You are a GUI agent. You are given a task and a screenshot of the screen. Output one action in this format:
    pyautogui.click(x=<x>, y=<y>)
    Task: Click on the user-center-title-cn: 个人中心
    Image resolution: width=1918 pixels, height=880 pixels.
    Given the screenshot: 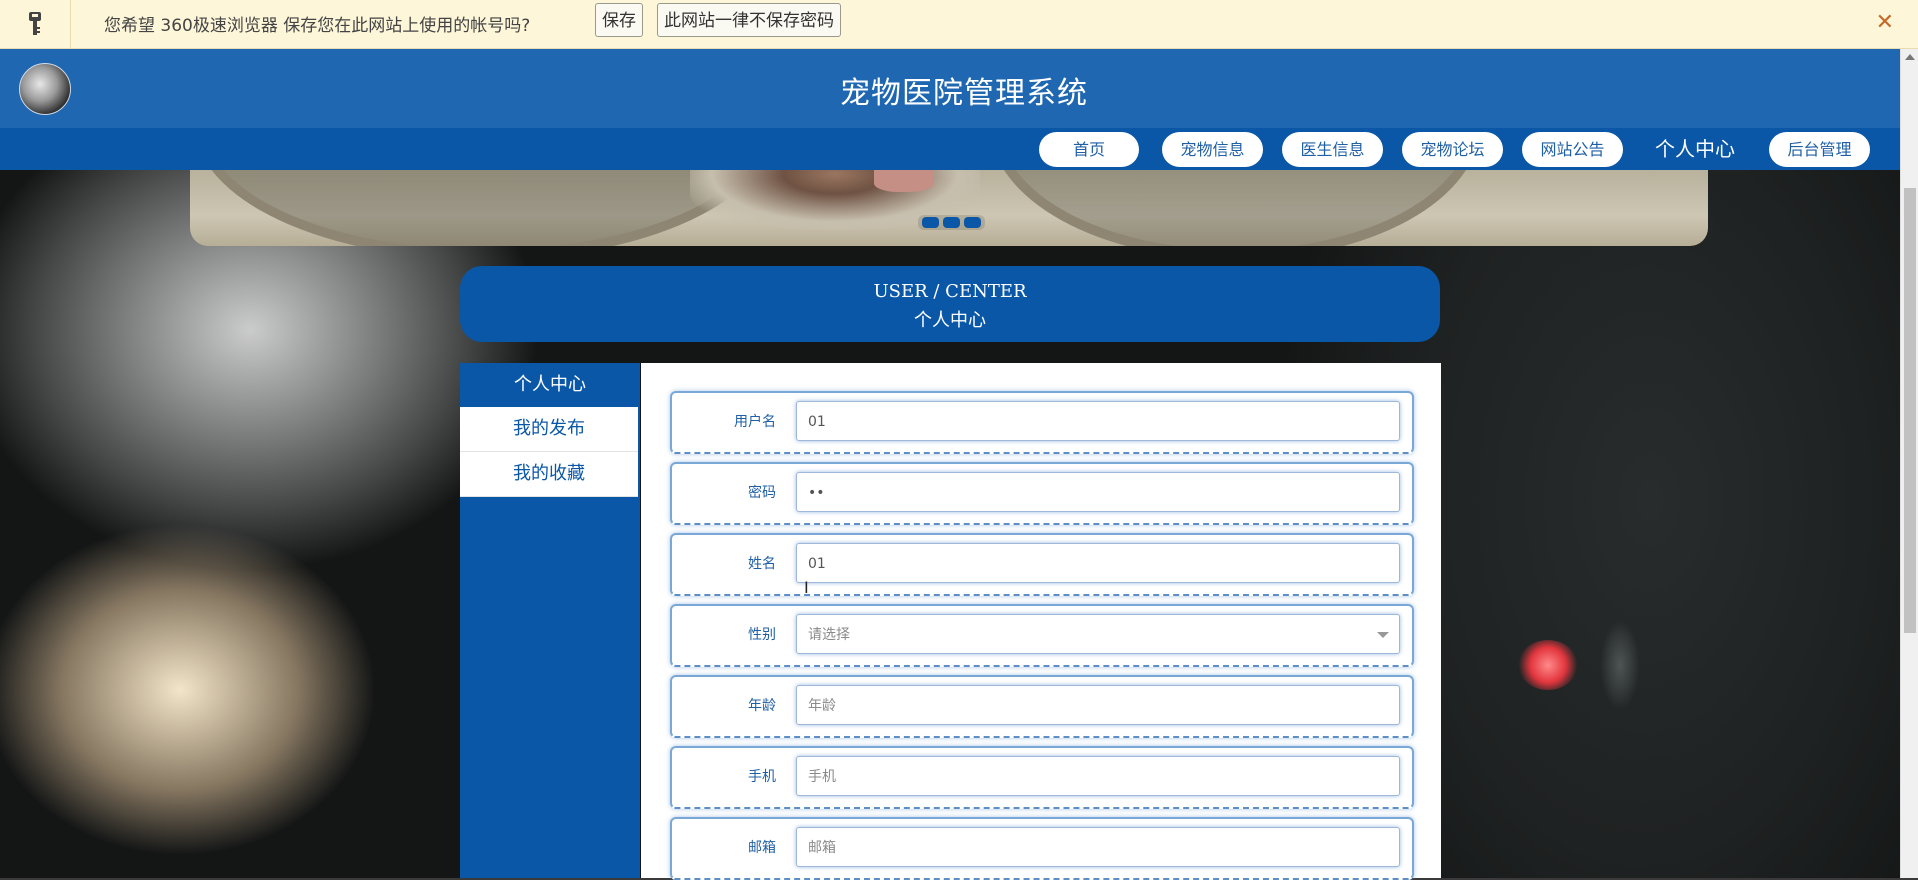 What is the action you would take?
    pyautogui.click(x=950, y=320)
    